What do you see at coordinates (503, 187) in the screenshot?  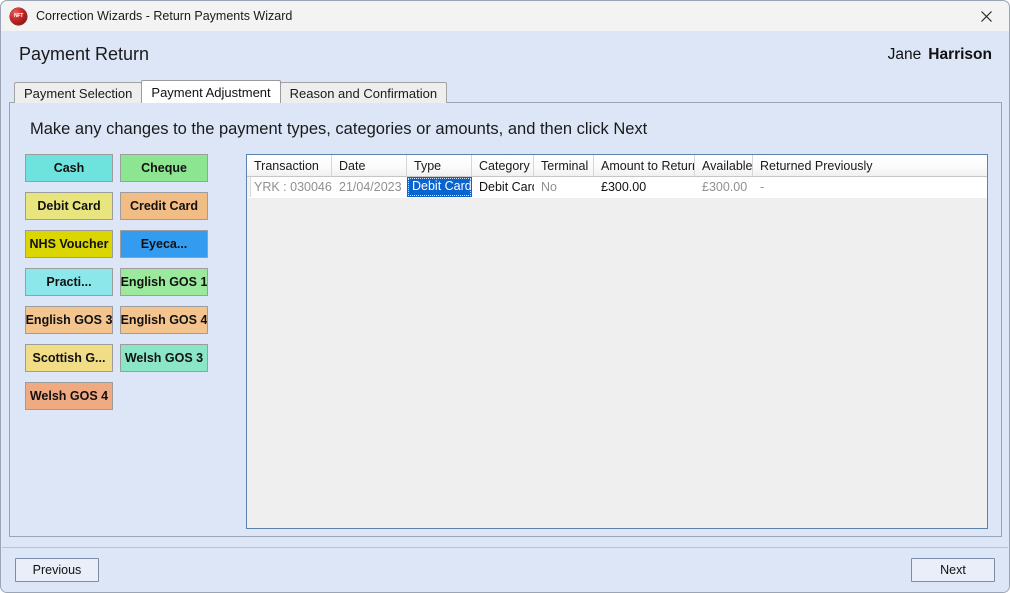 I see `grid-cell-category: Debit Card` at bounding box center [503, 187].